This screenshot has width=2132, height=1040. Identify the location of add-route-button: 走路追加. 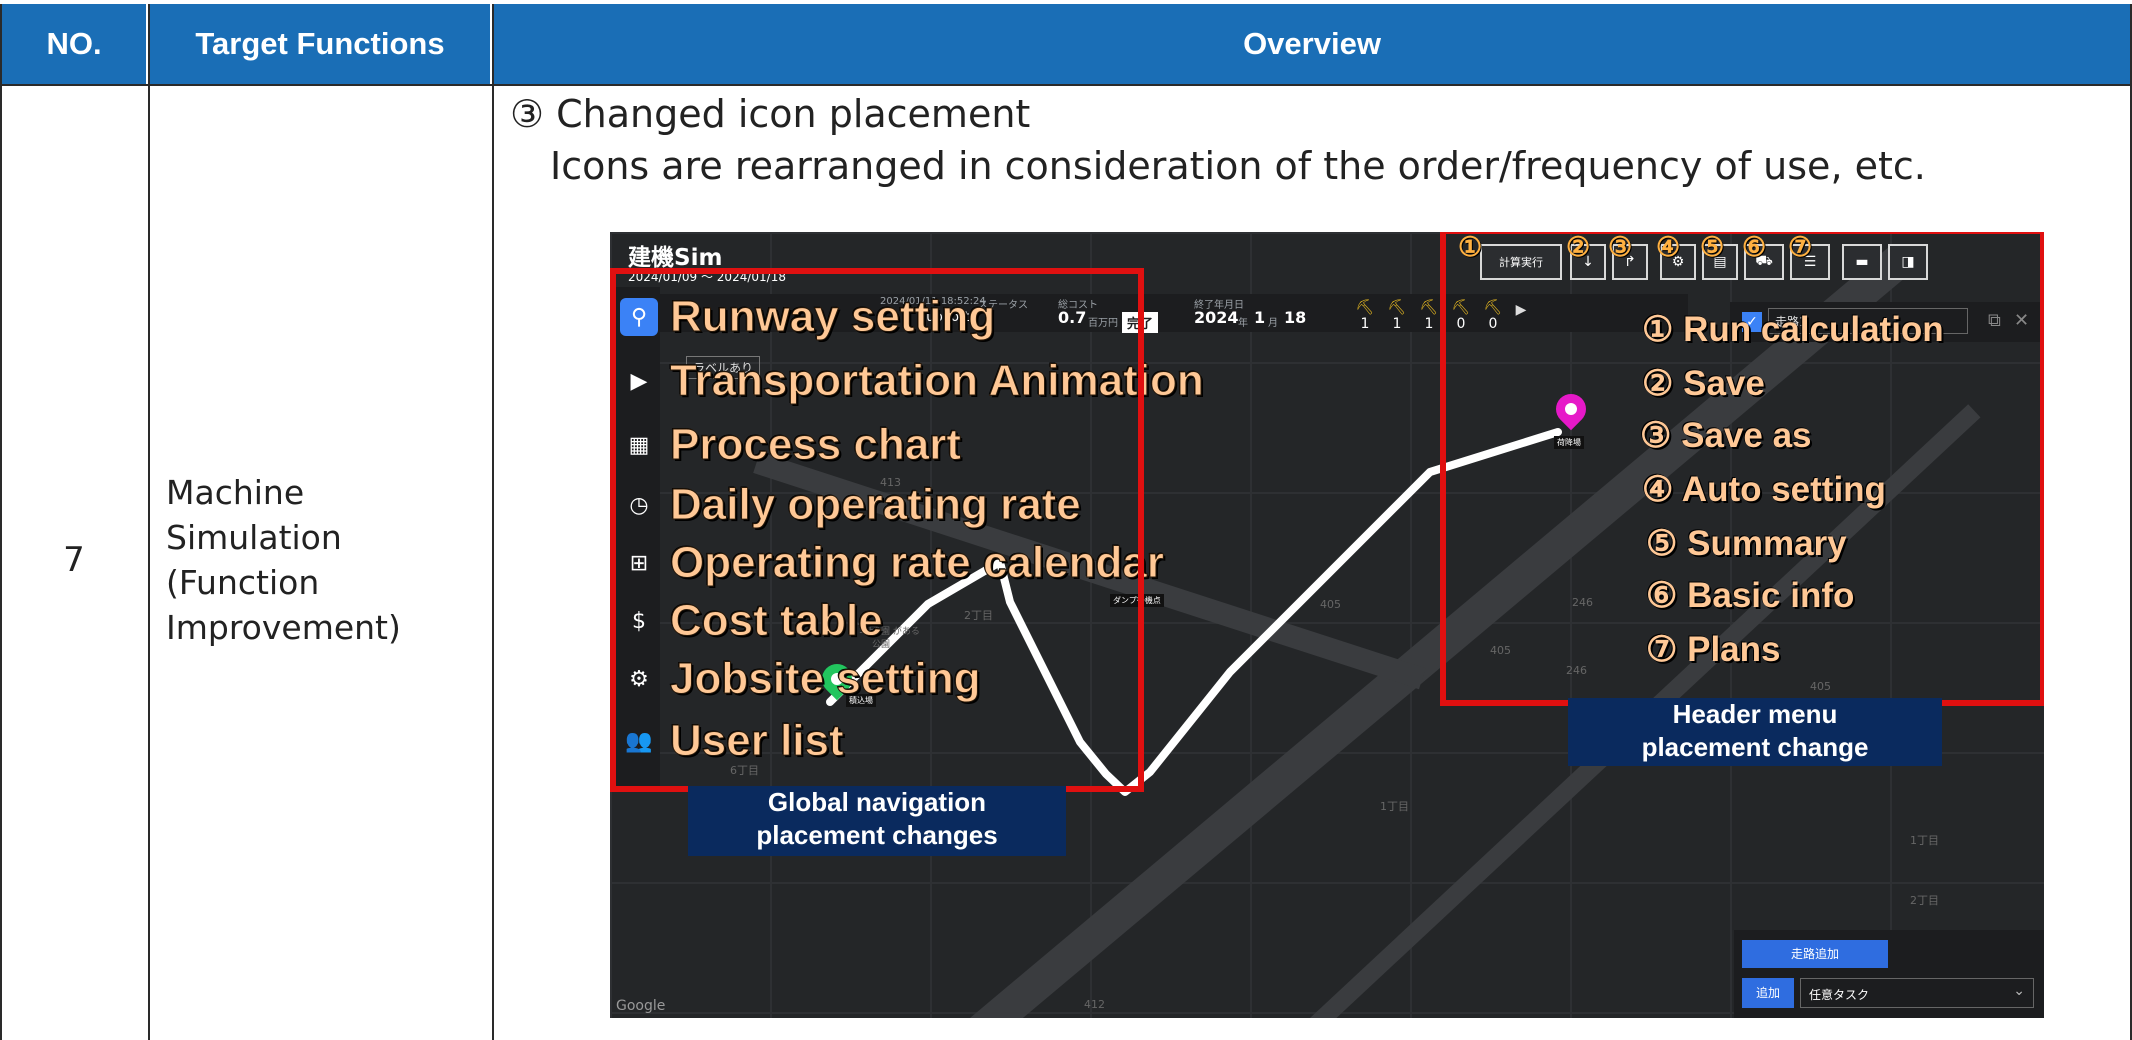
(1815, 954).